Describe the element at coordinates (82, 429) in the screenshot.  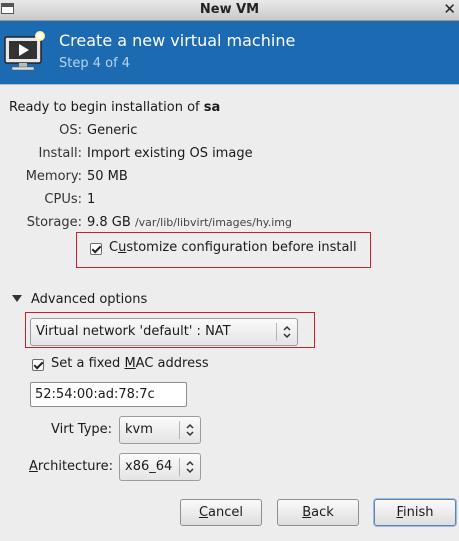
I see `virt-type-label: Virt Type:` at that location.